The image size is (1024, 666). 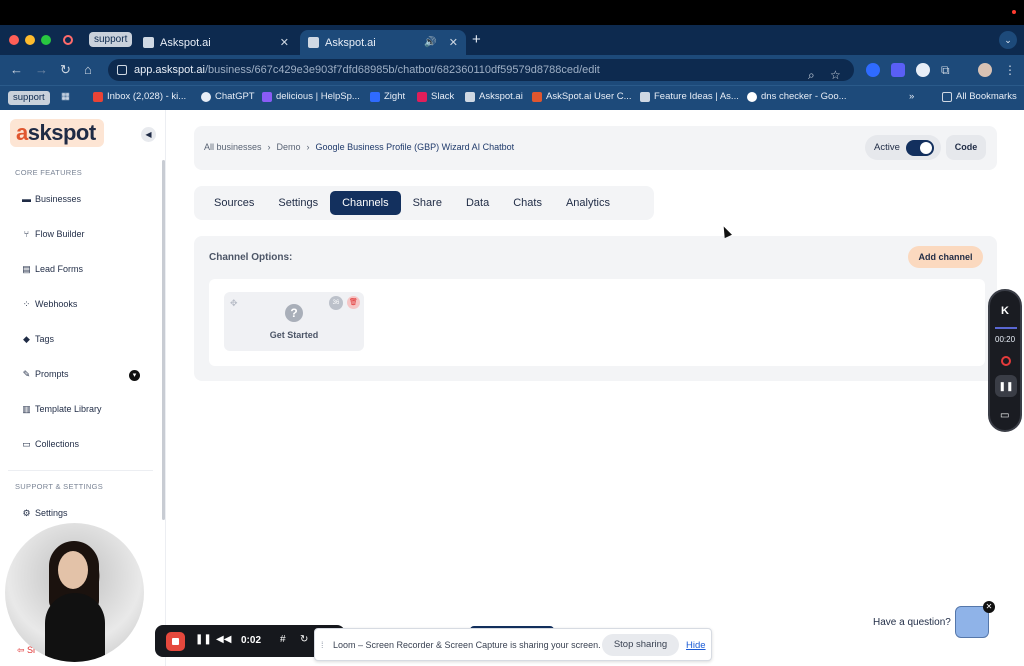 I want to click on sidebar-item-businesses: ▬ Businesses, so click(x=51, y=199).